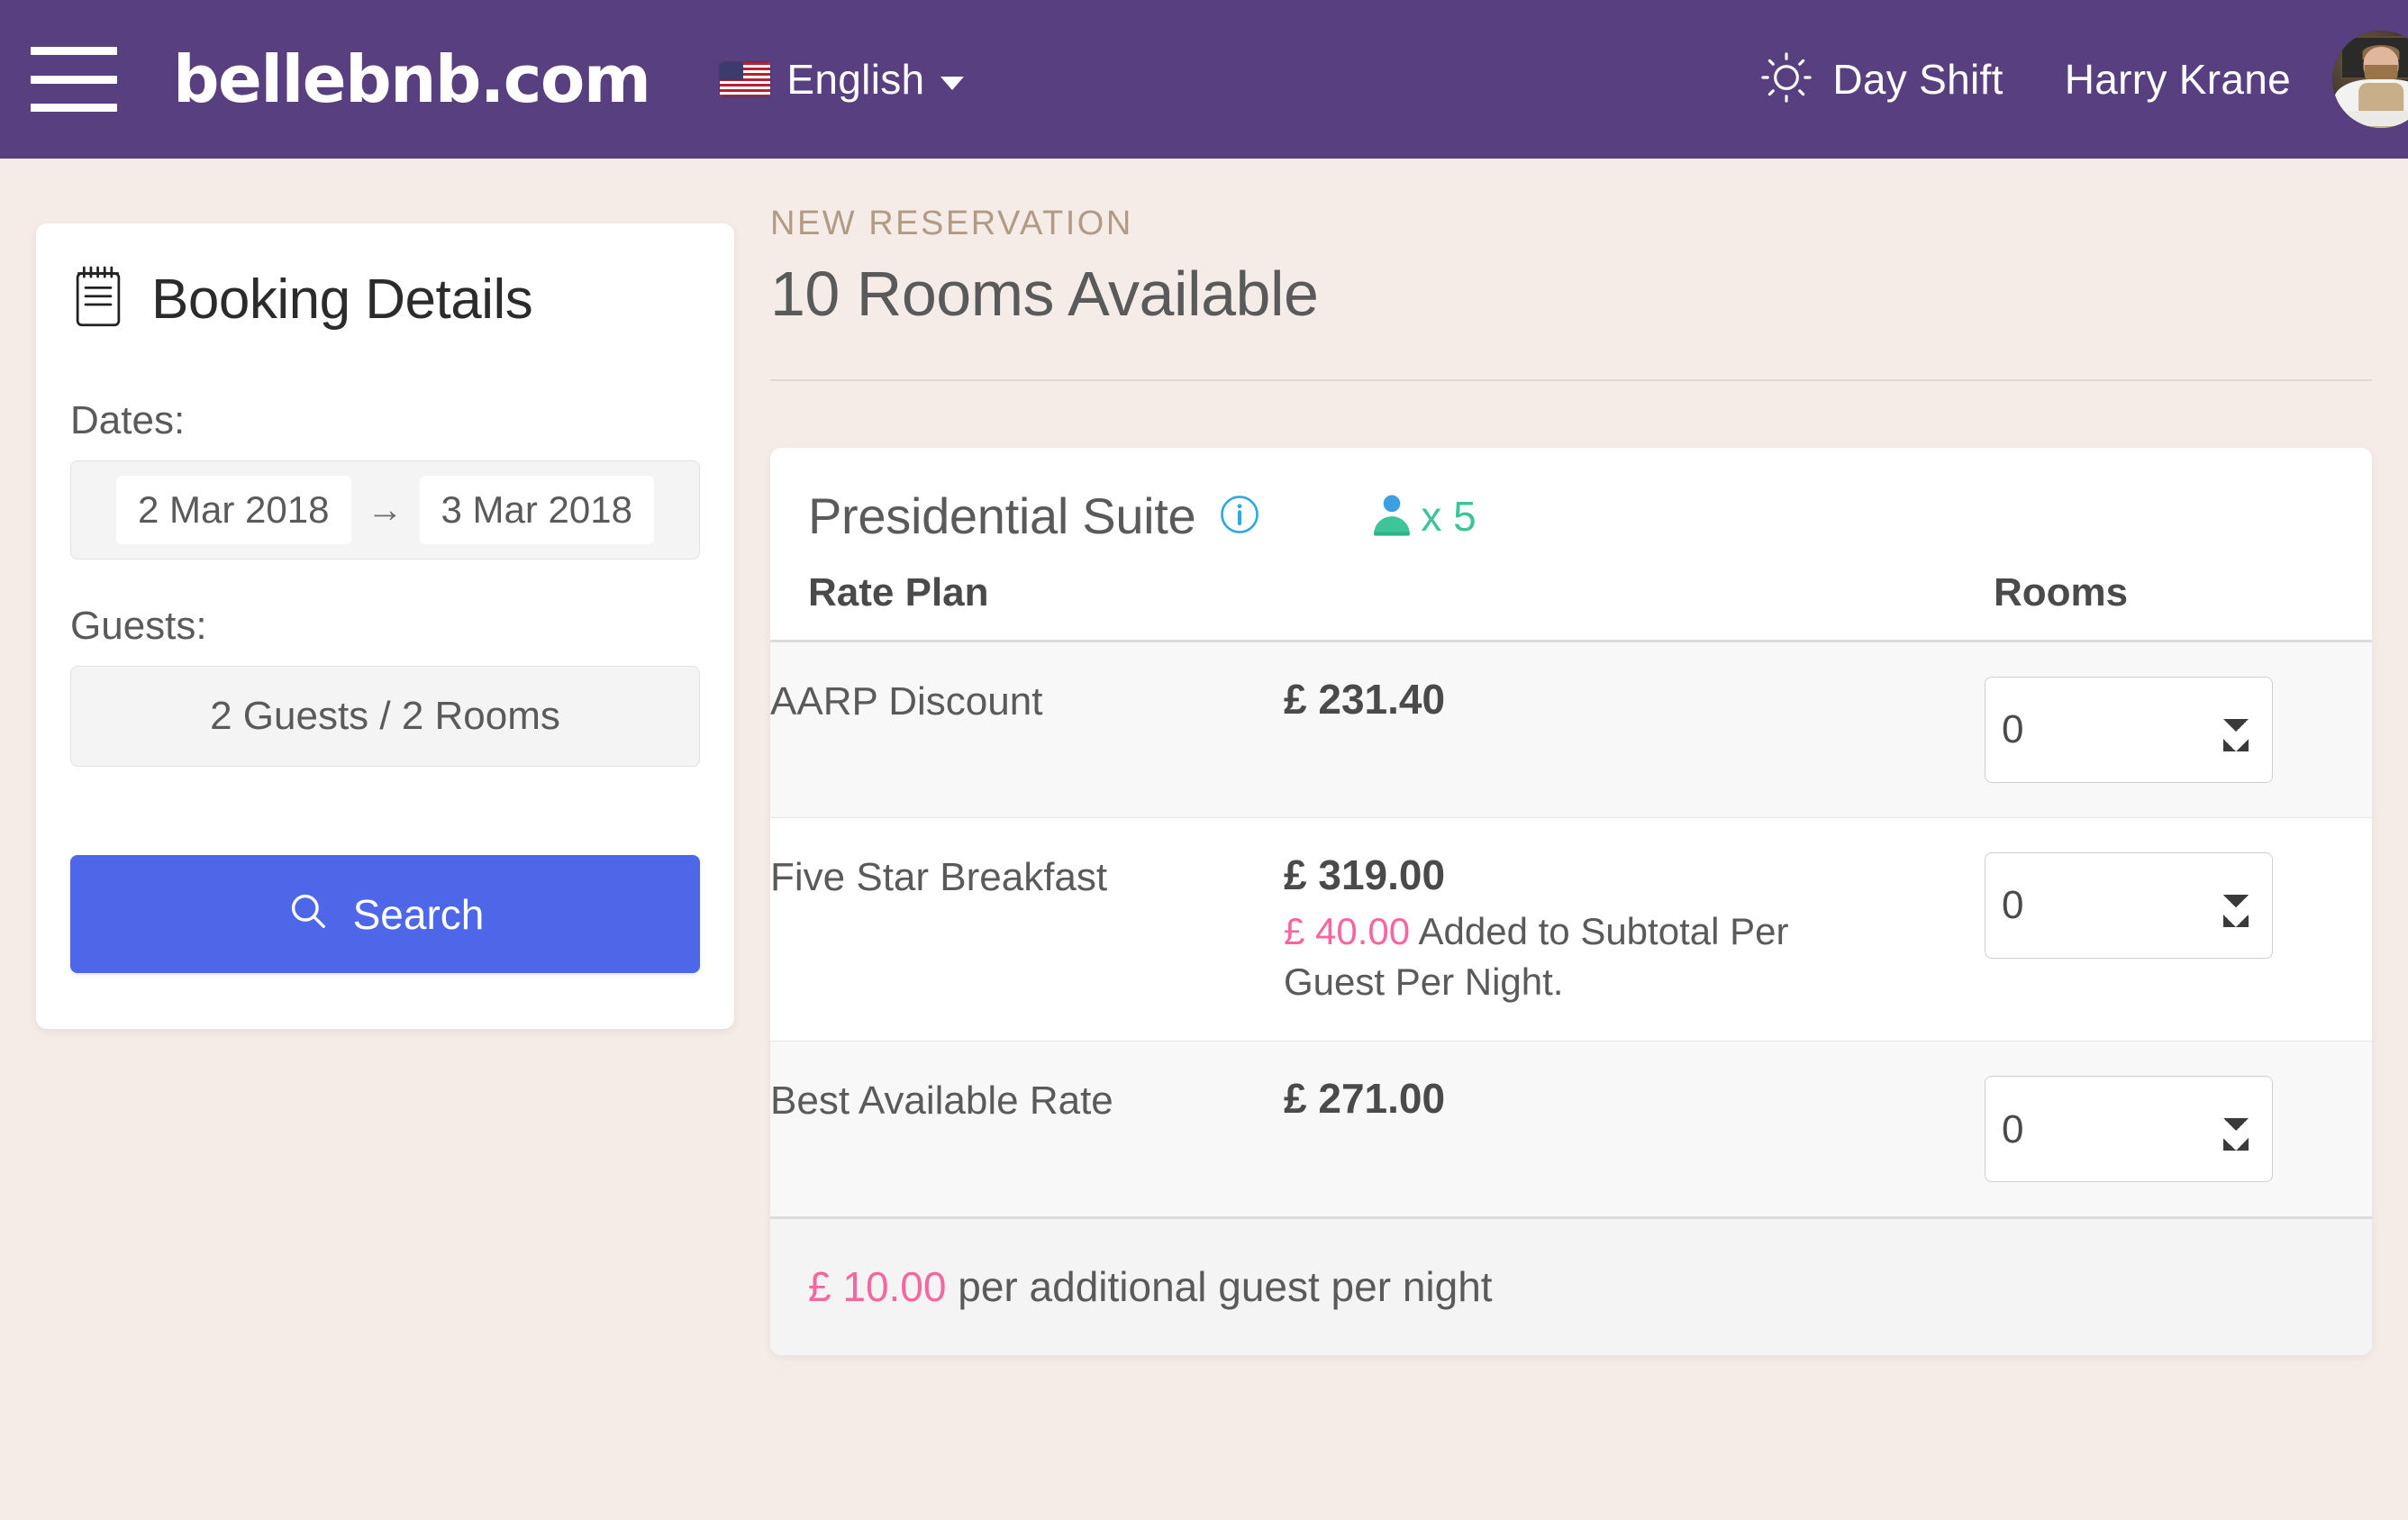  Describe the element at coordinates (1027, 607) in the screenshot. I see `column-header-rate-plan: Rate Plan` at that location.